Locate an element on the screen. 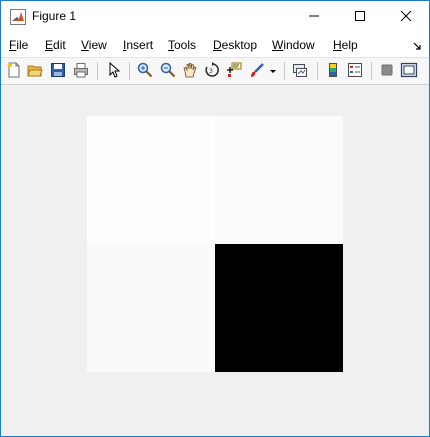 The height and width of the screenshot is (437, 430). maximize-icon is located at coordinates (360, 16).